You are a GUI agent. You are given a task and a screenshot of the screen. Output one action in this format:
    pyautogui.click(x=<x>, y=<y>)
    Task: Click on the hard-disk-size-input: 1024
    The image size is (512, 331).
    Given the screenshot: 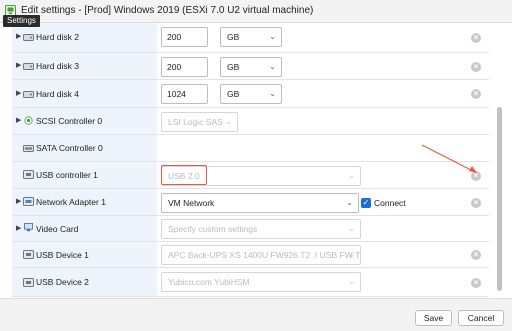 What is the action you would take?
    pyautogui.click(x=184, y=94)
    